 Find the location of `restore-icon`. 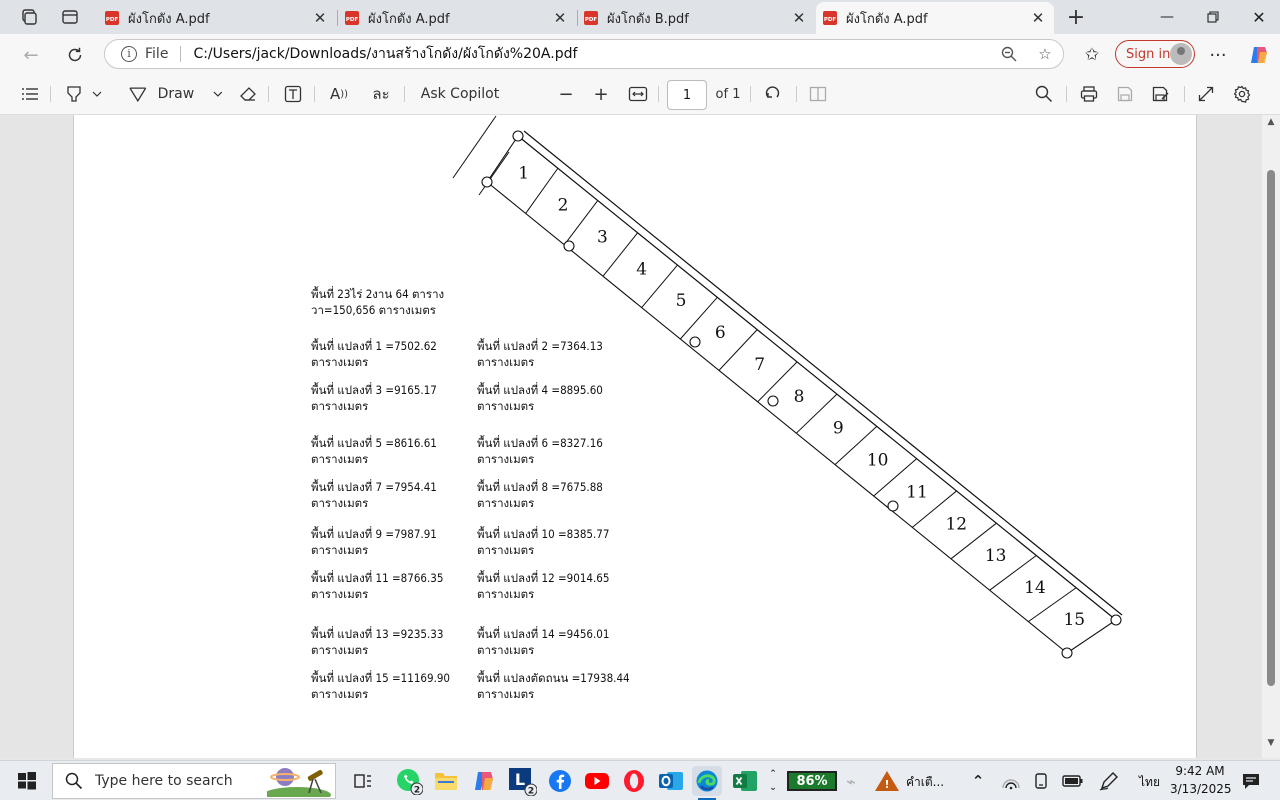

restore-icon is located at coordinates (1213, 17).